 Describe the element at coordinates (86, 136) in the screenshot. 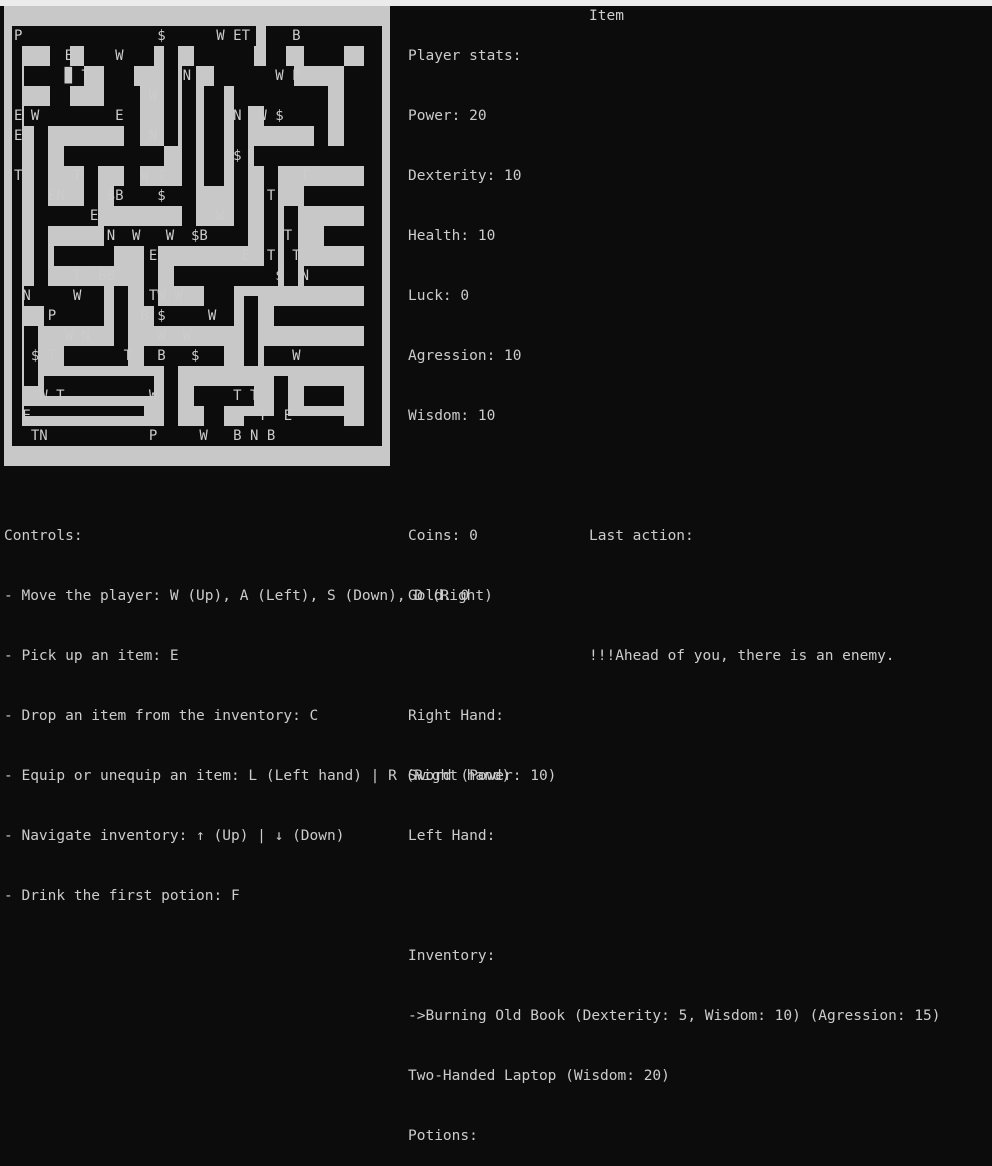

I see `maze-row: E N` at that location.